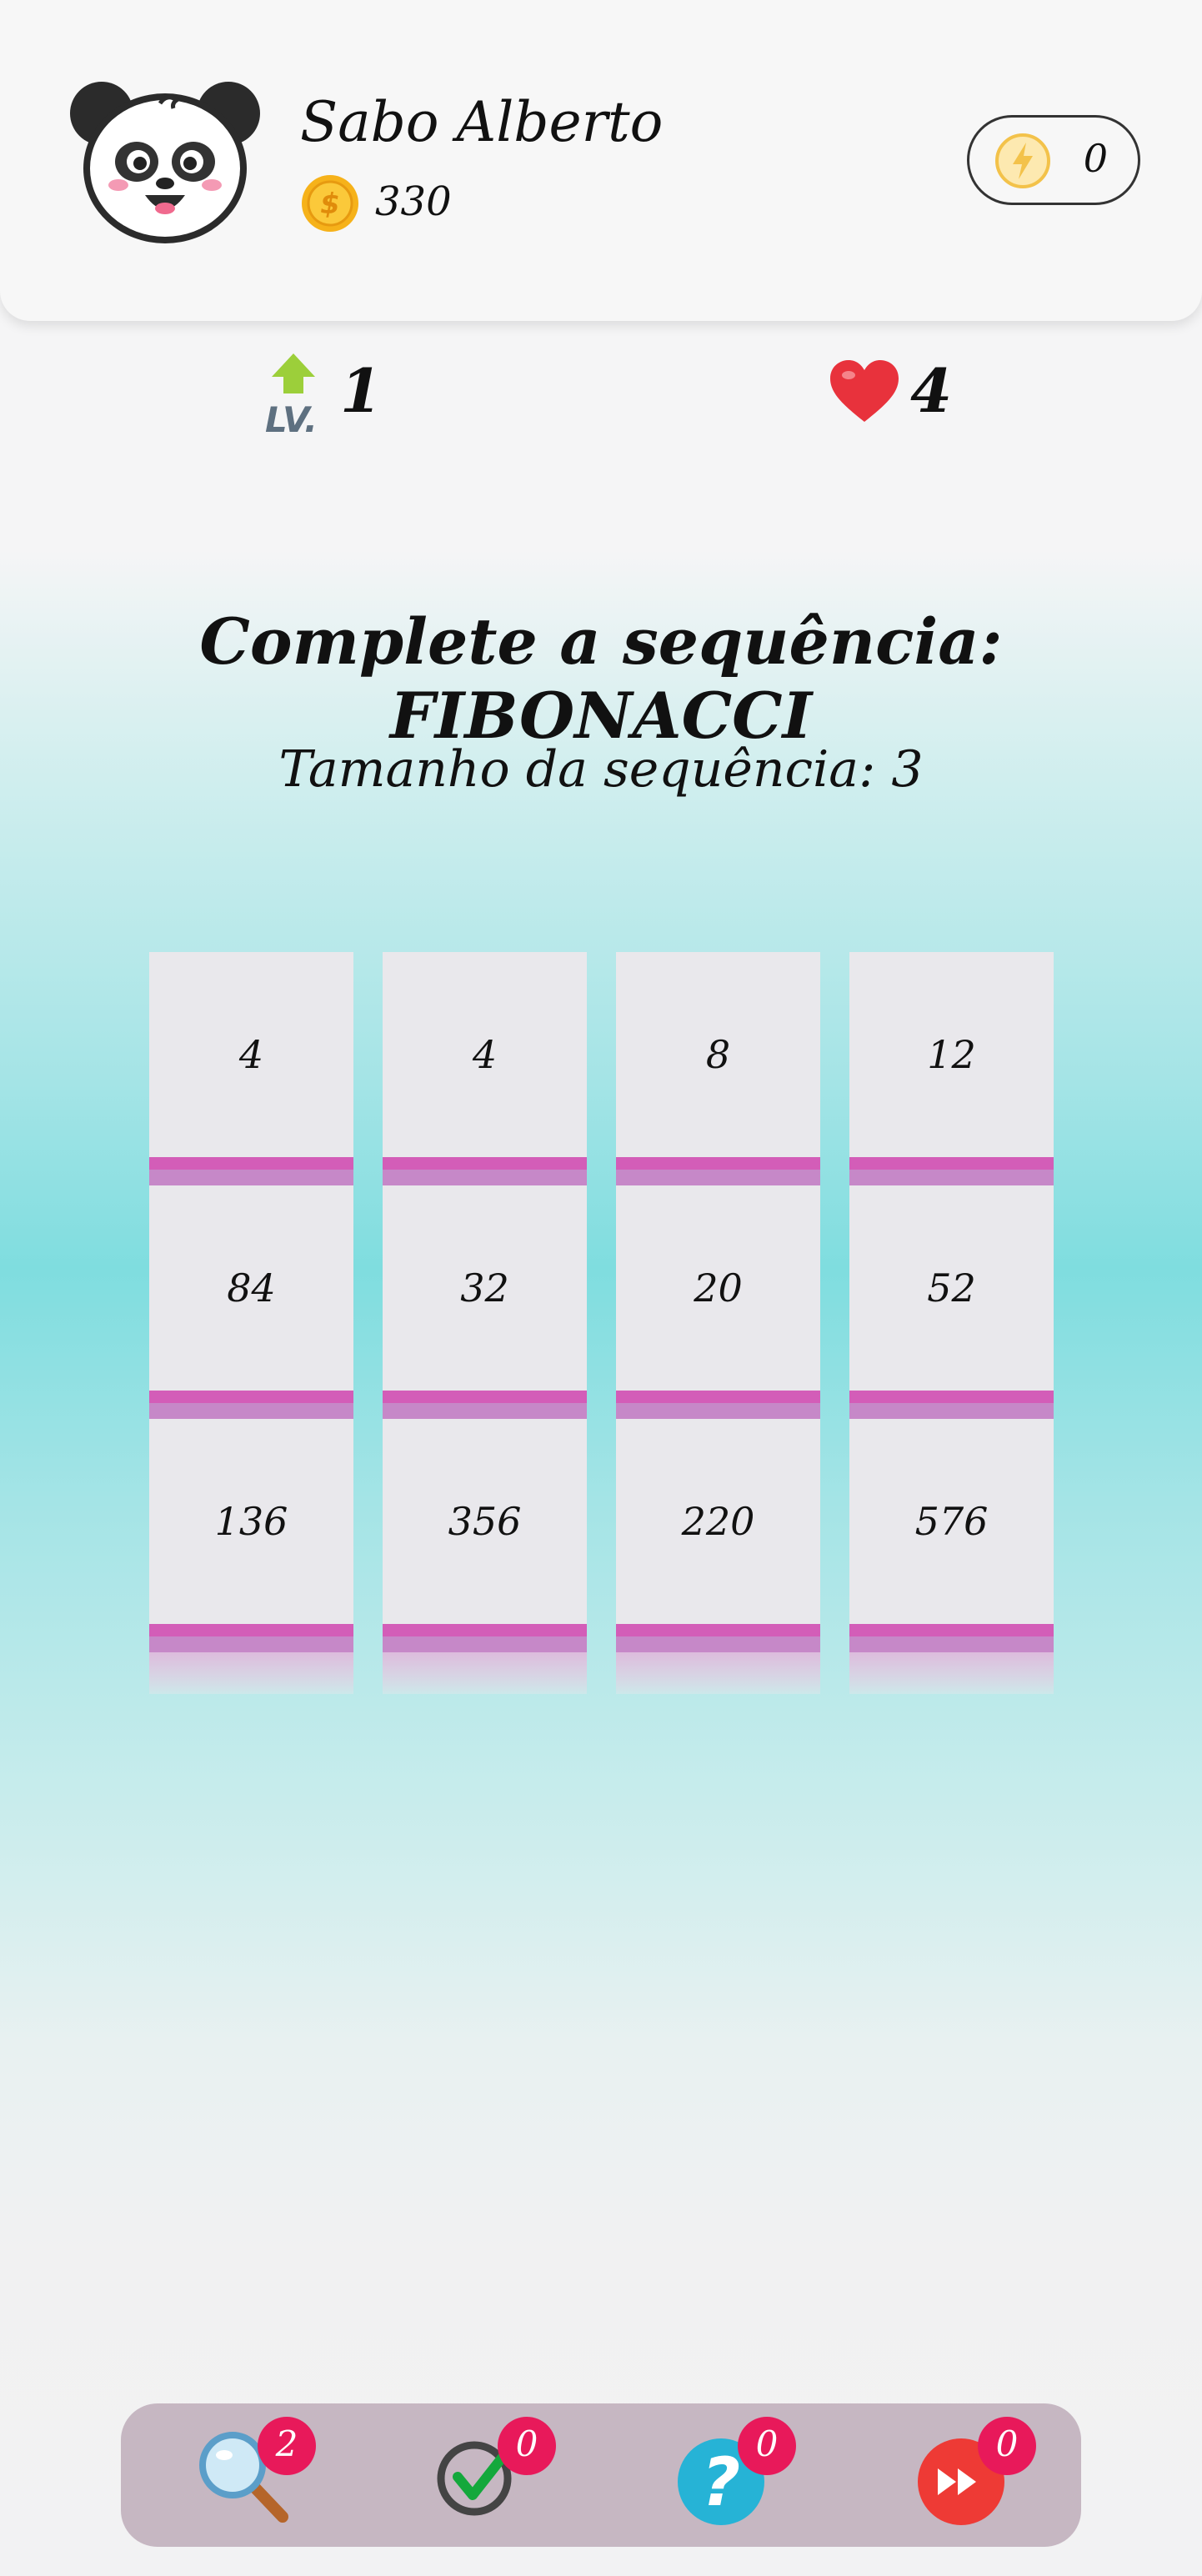  I want to click on number-cell: 220, so click(718, 1535).